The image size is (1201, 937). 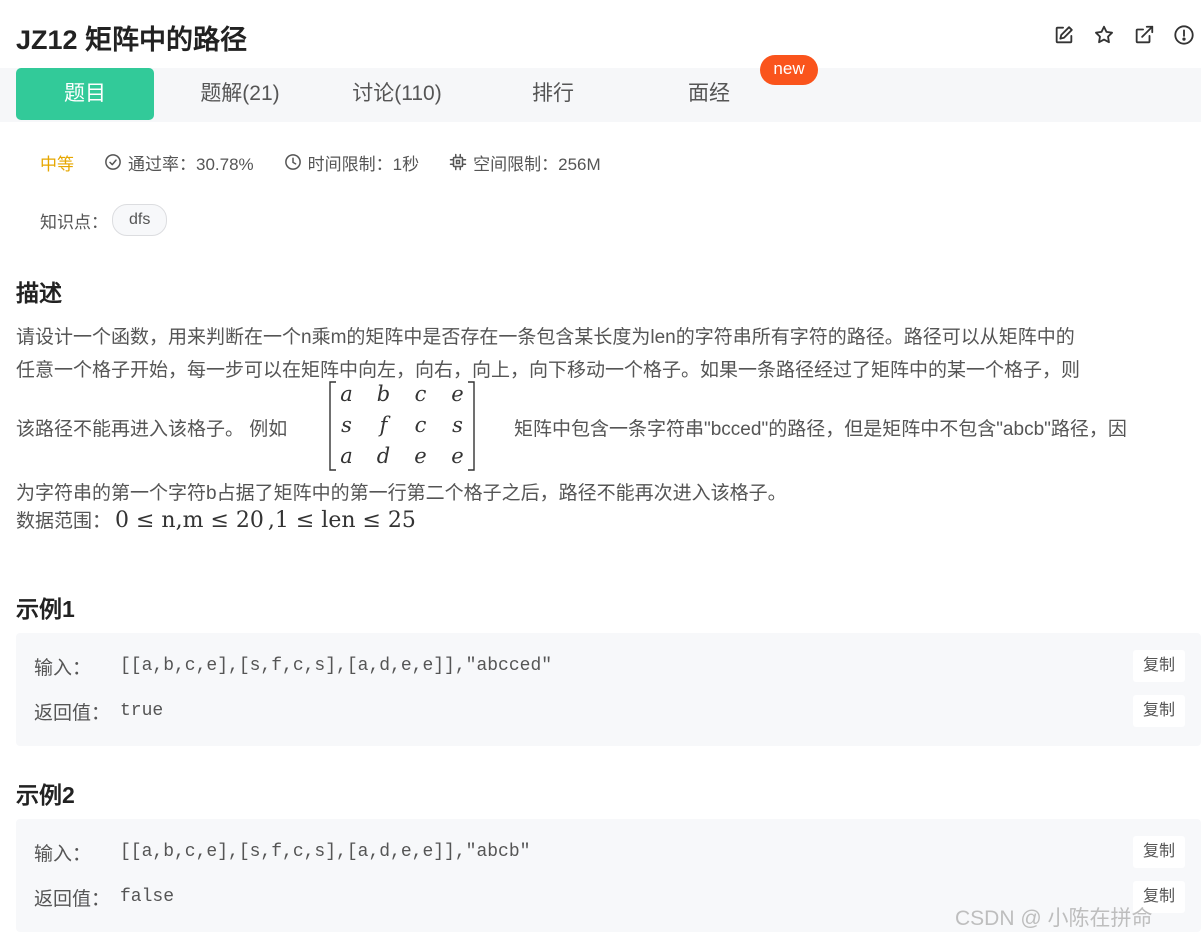 I want to click on page-title: JZ12 矩阵中的路径, so click(x=132, y=40).